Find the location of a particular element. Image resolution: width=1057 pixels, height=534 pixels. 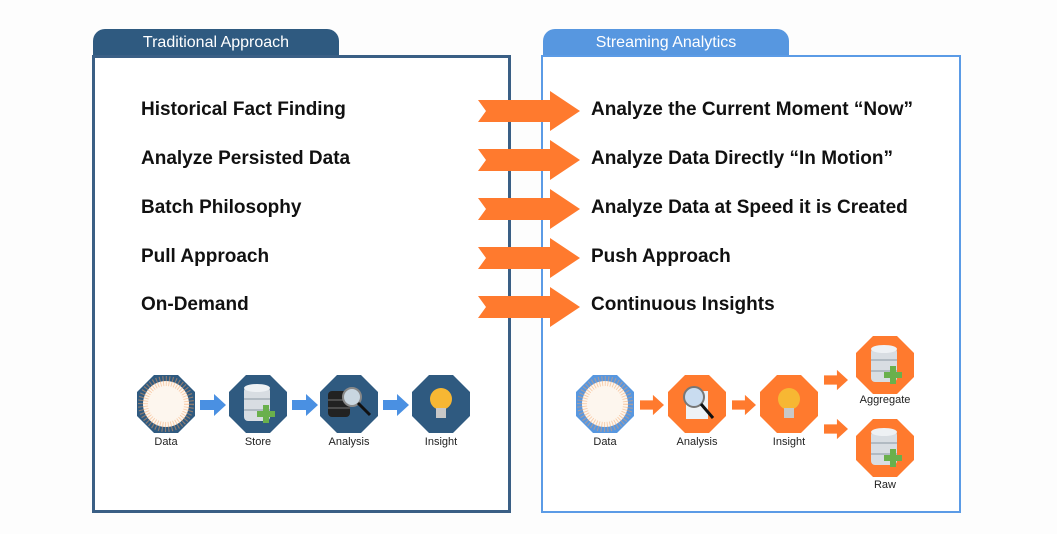

streaming-item: Analyze Data at Speed it is Created is located at coordinates (749, 207).